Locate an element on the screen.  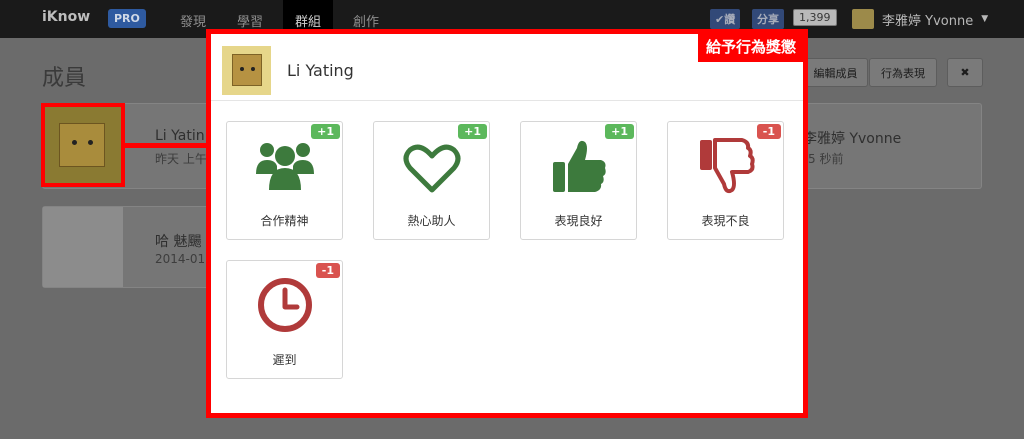
facebook-like-label: 讚 is located at coordinates (730, 19).